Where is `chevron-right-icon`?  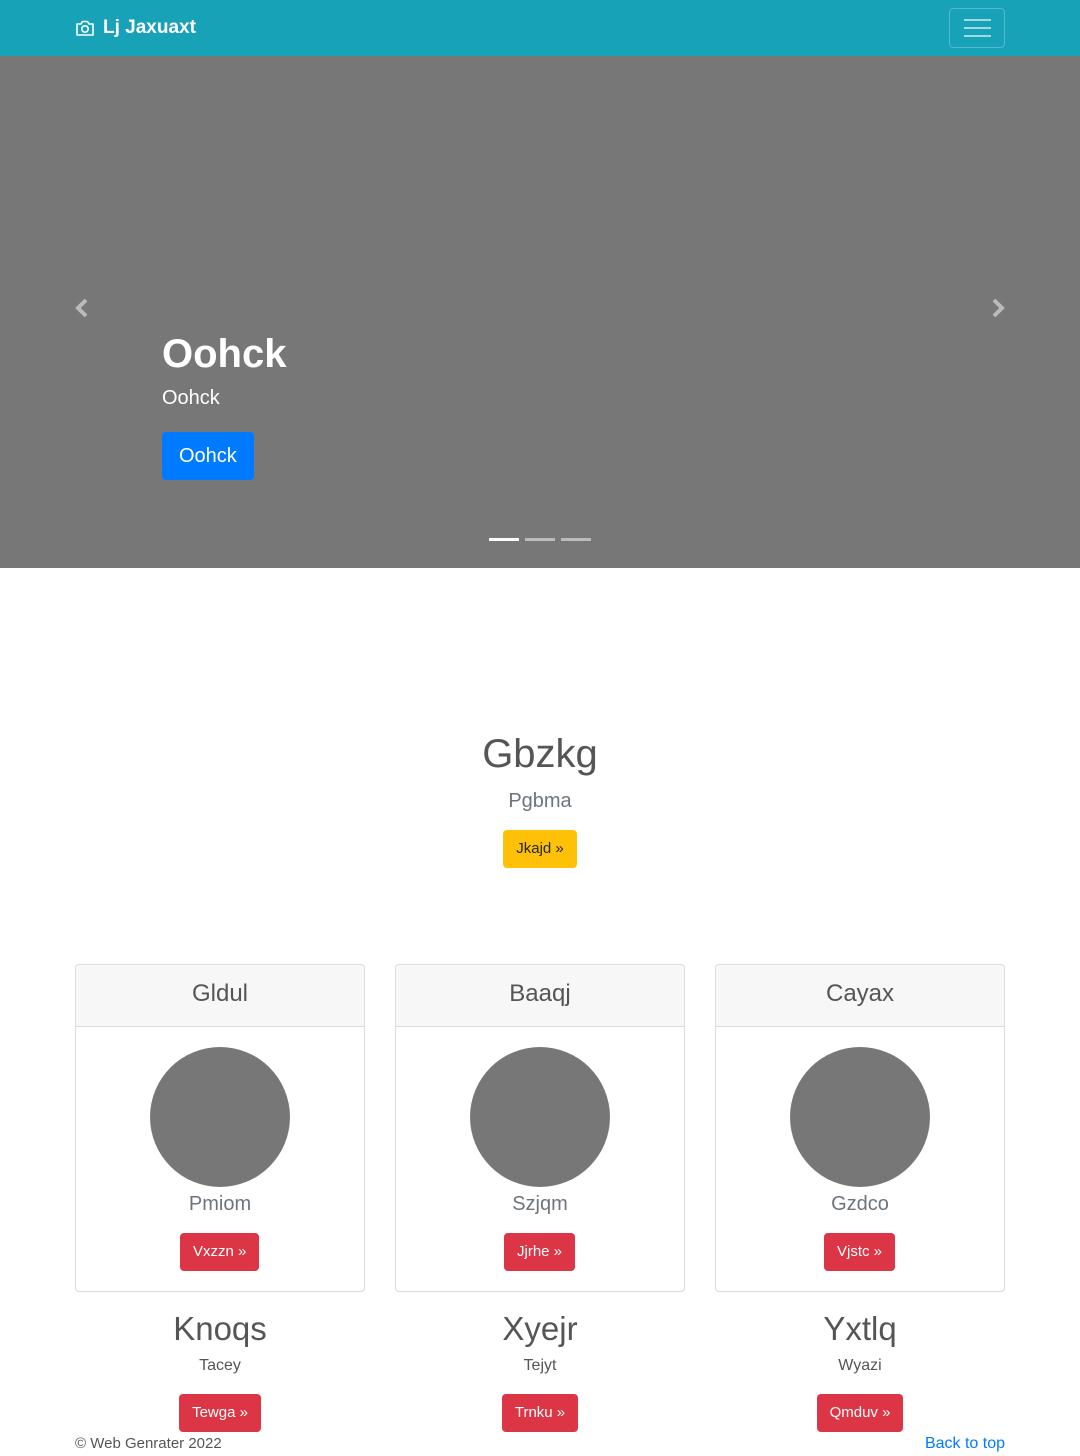 chevron-right-icon is located at coordinates (998, 308).